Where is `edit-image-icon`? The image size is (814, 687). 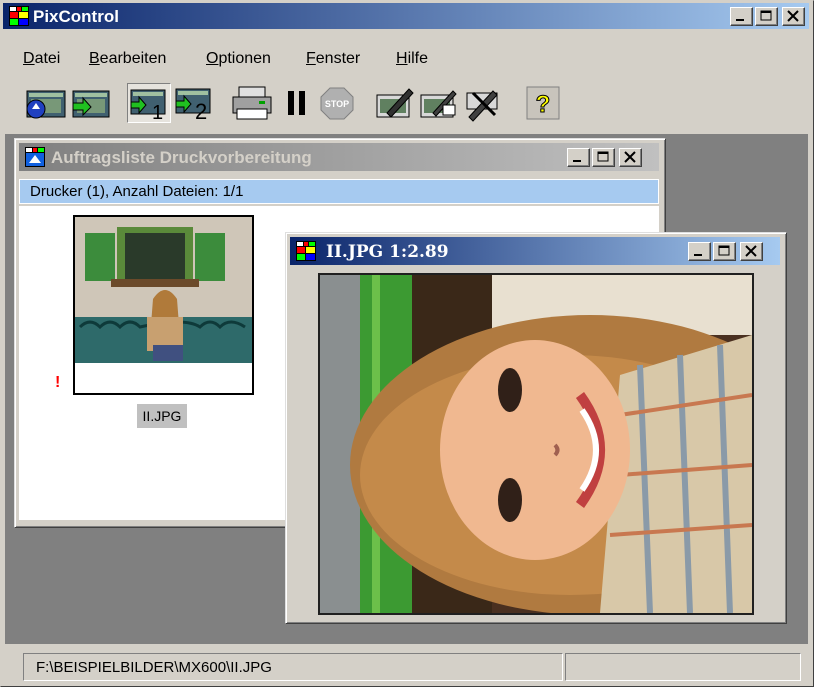 edit-image-icon is located at coordinates (395, 103).